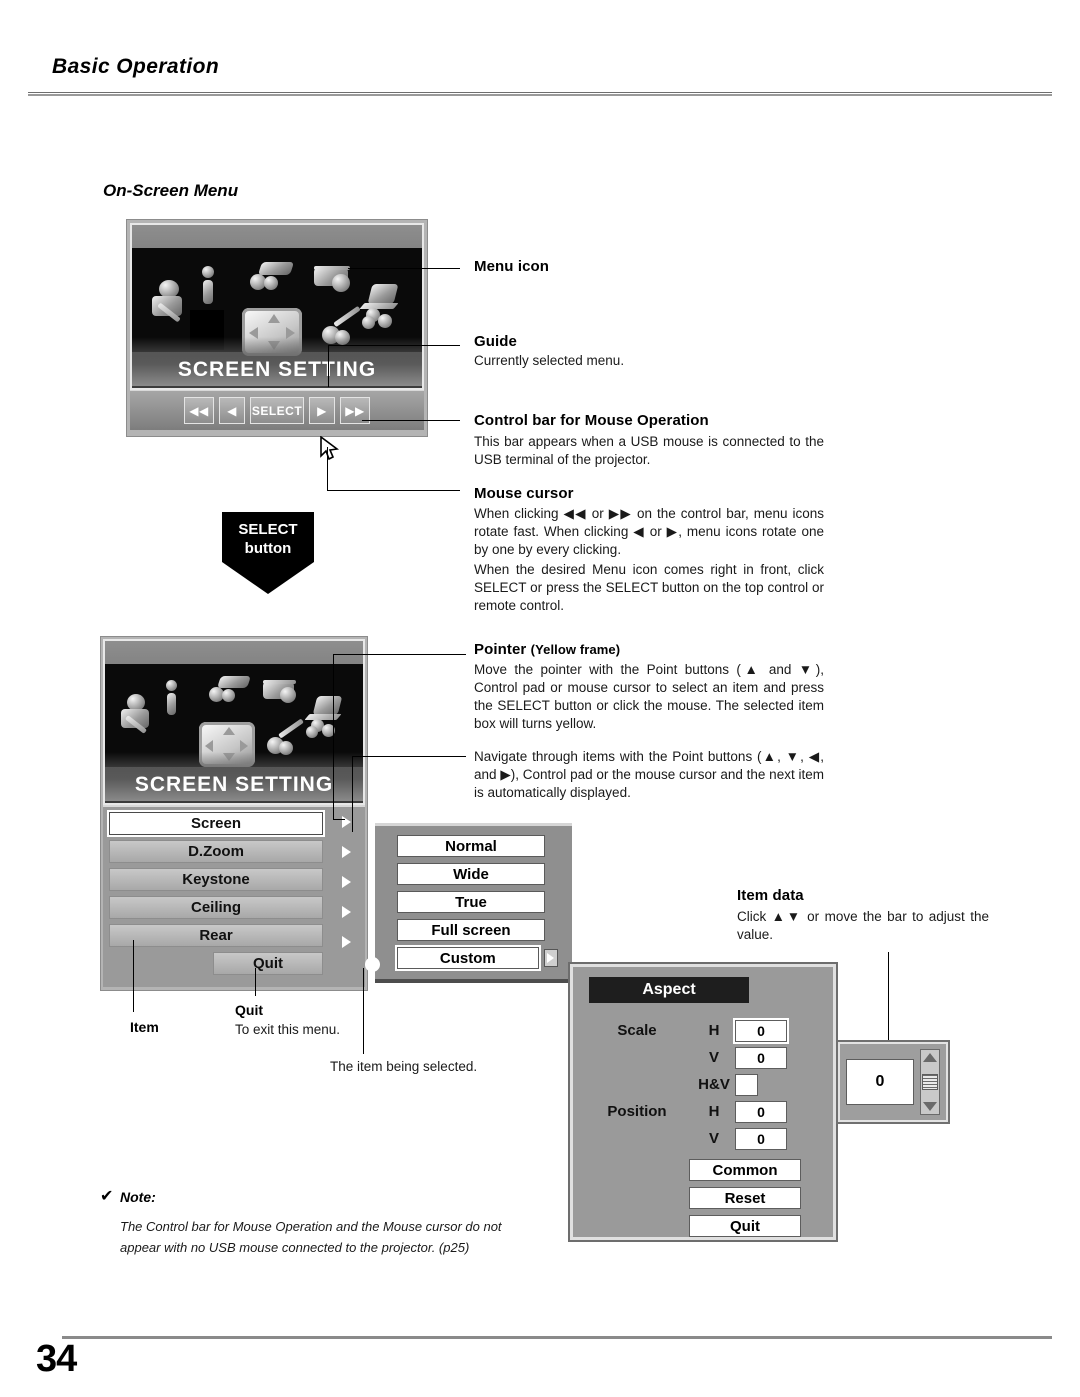  Describe the element at coordinates (234, 722) in the screenshot. I see `osd-screen-area-2: SCREEN SETTING` at that location.